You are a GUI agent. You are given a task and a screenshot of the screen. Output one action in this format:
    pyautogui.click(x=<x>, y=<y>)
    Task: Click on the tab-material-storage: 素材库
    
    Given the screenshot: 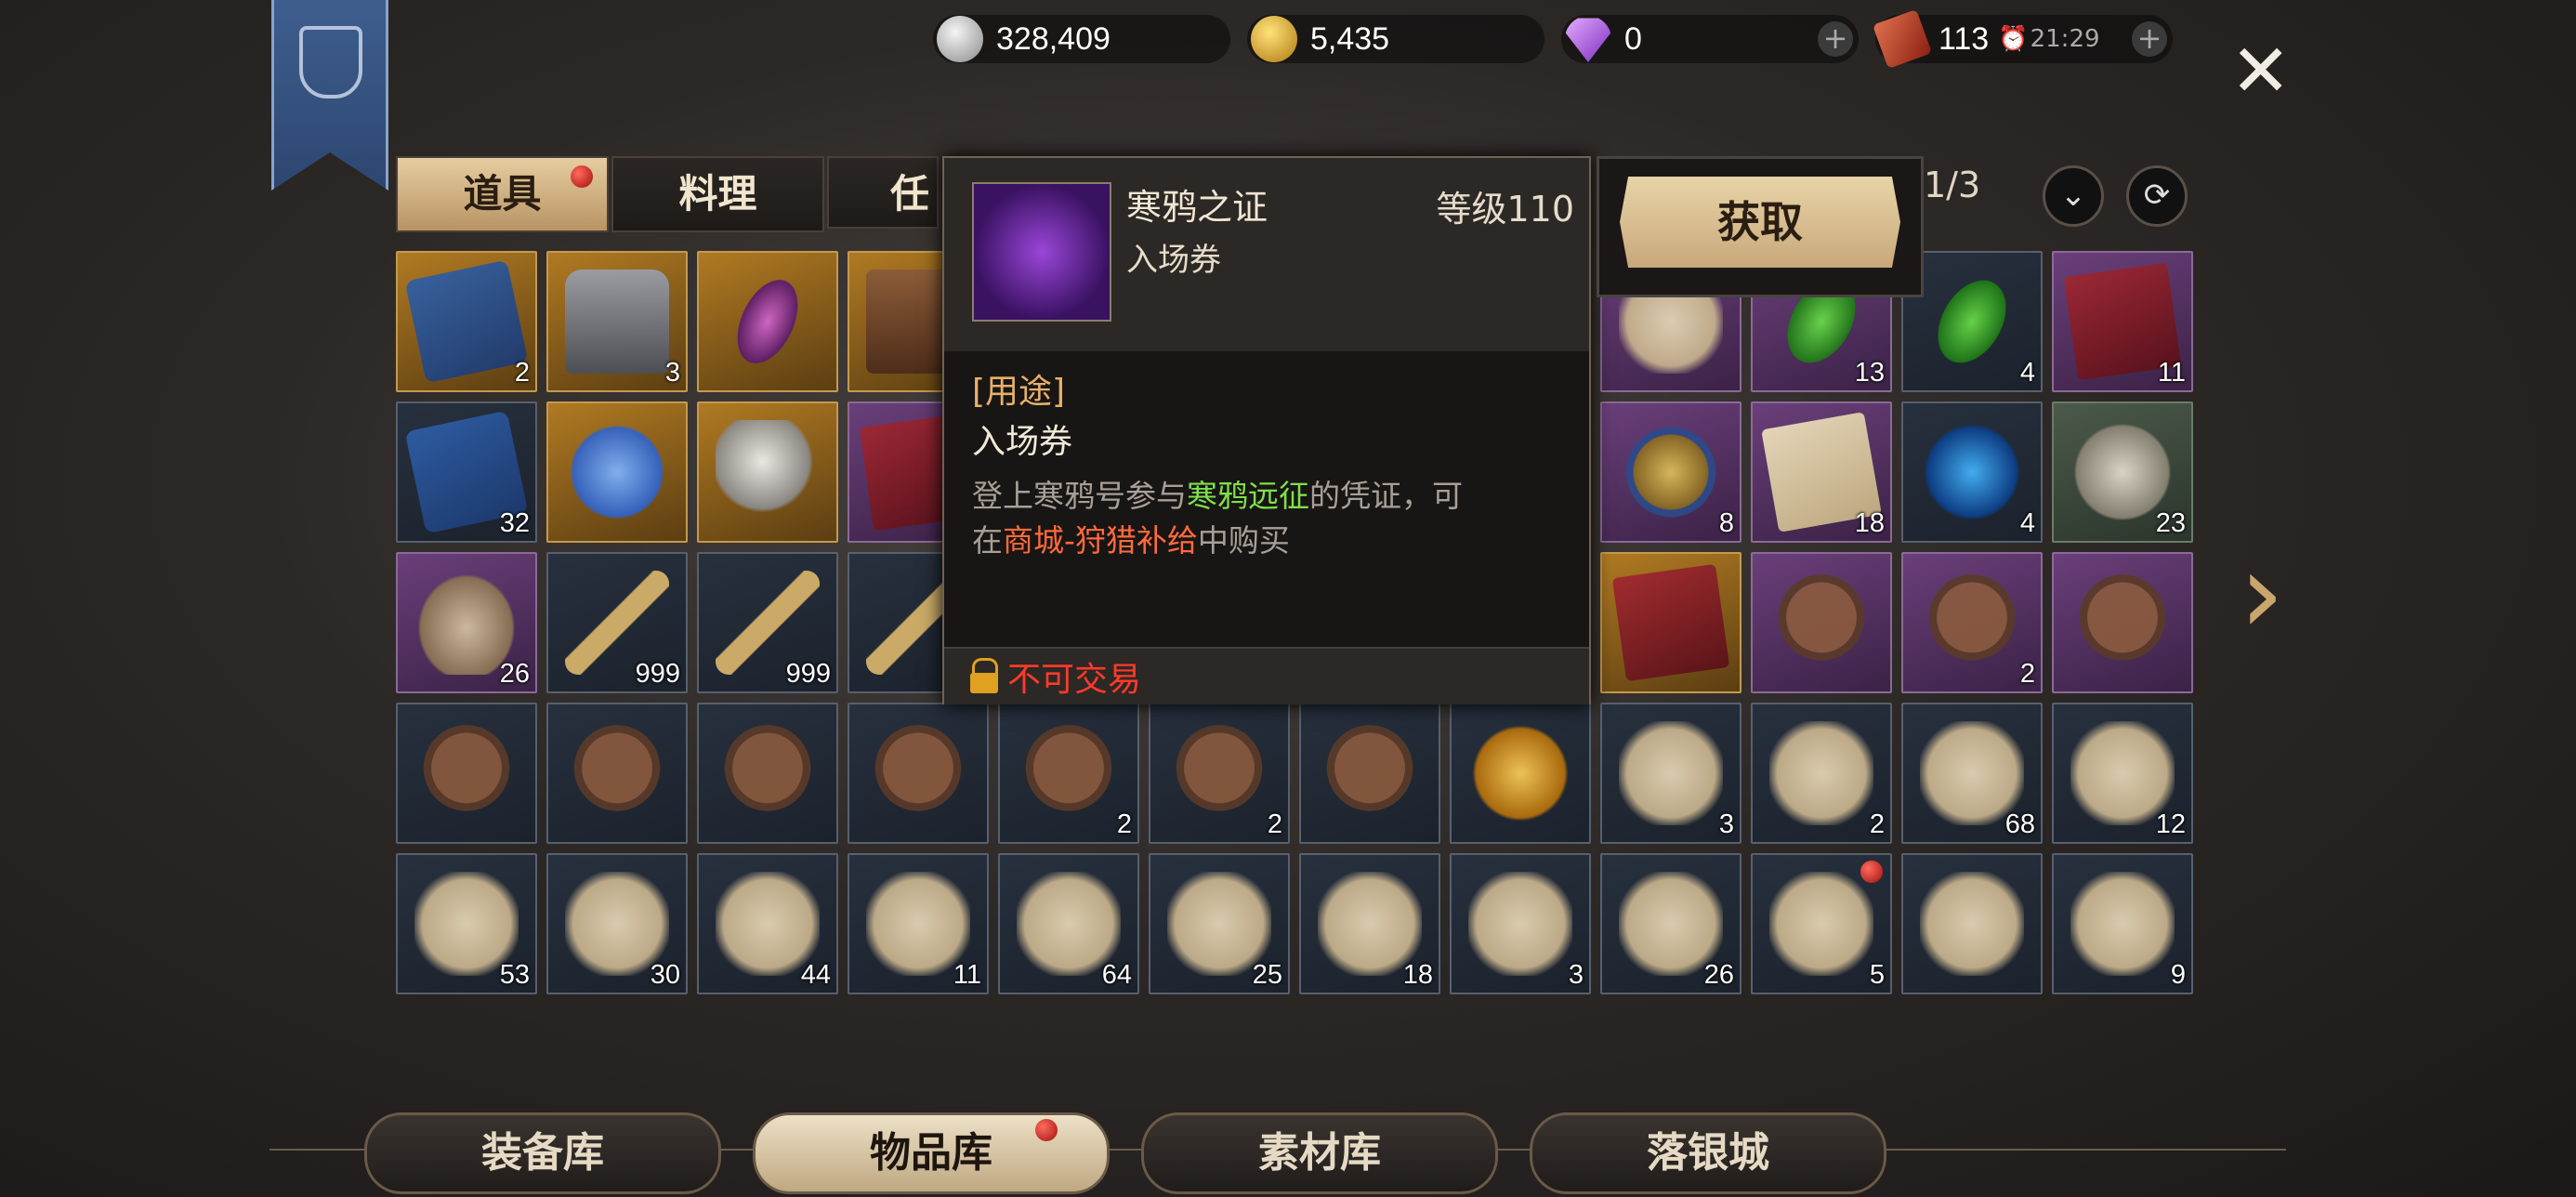 What is the action you would take?
    pyautogui.click(x=1319, y=1153)
    